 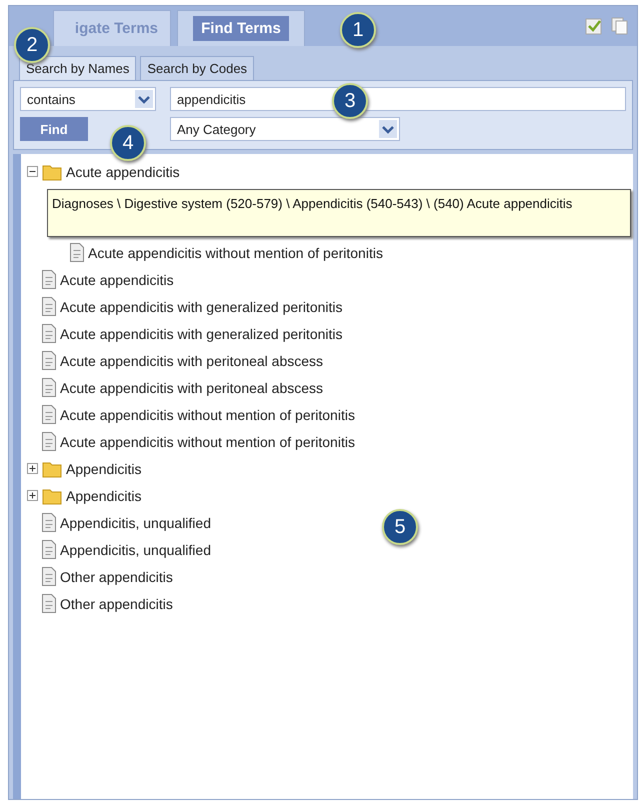 What do you see at coordinates (197, 68) in the screenshot?
I see `tab: Search by Codes` at bounding box center [197, 68].